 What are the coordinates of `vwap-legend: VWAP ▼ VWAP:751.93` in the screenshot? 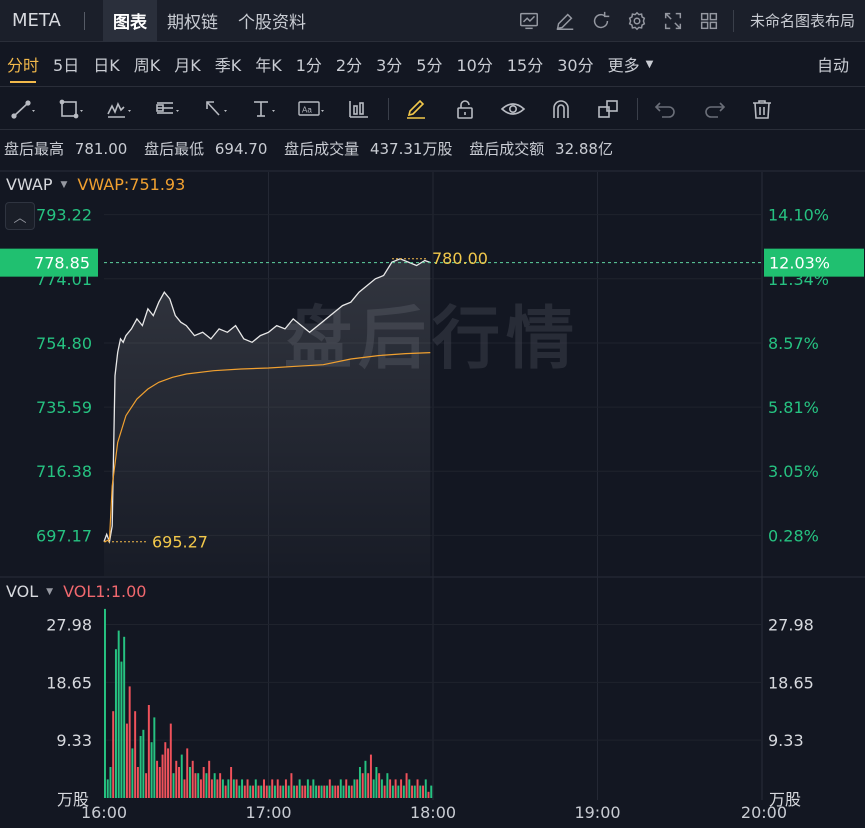 It's located at (95, 184).